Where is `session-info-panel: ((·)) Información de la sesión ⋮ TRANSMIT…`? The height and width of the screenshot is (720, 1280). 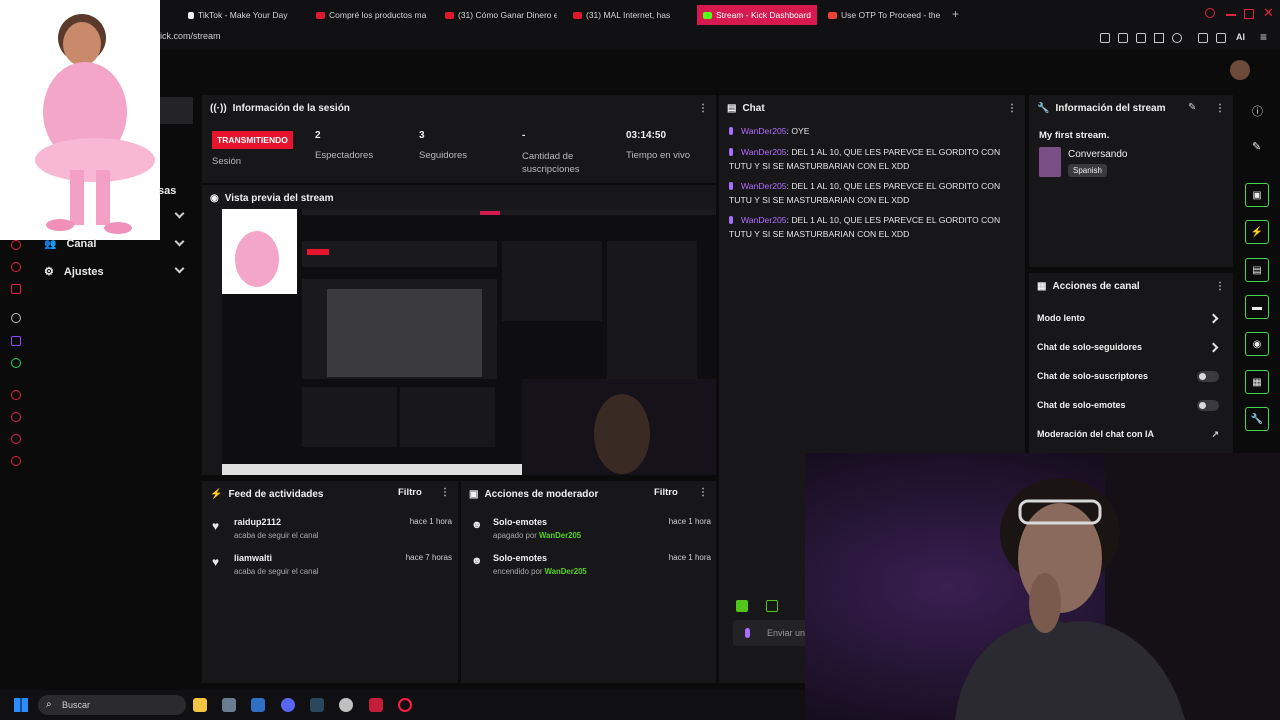 session-info-panel: ((·)) Información de la sesión ⋮ TRANSMIT… is located at coordinates (459, 139).